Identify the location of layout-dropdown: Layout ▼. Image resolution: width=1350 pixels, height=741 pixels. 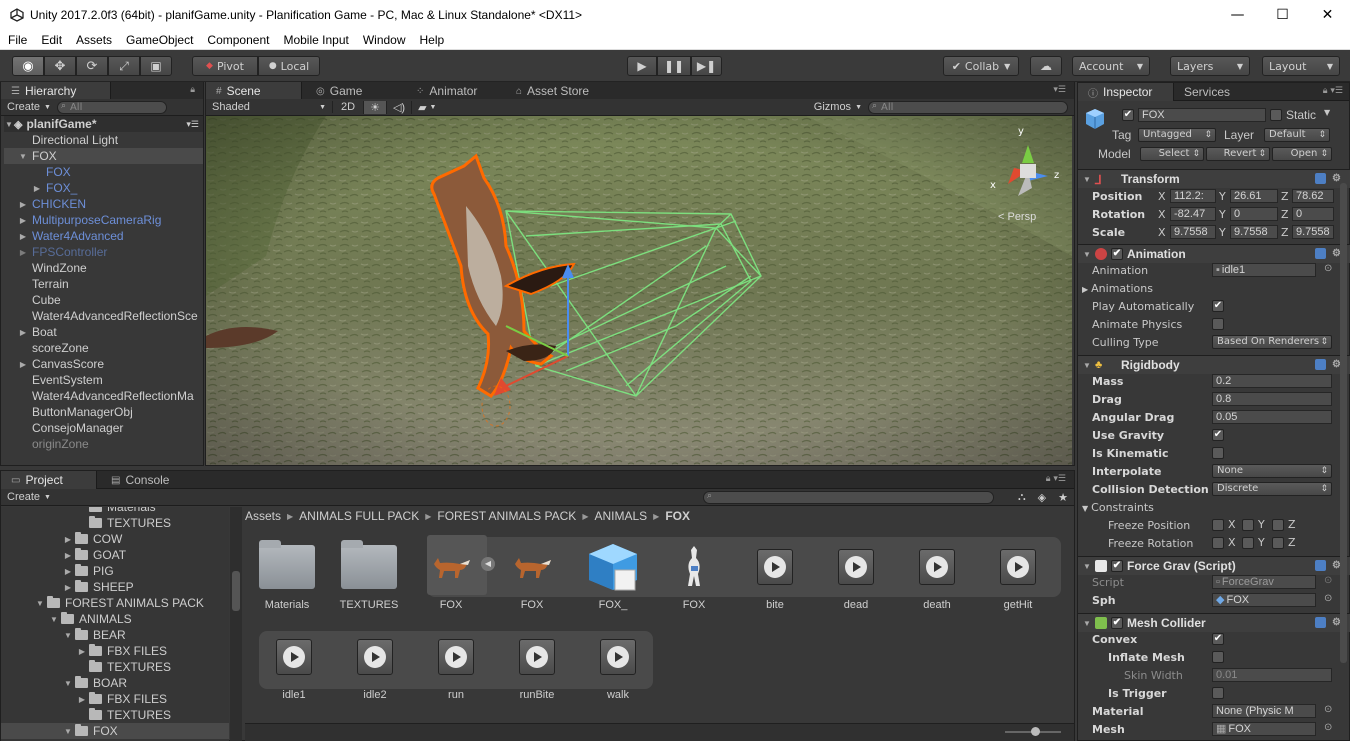
(1301, 66).